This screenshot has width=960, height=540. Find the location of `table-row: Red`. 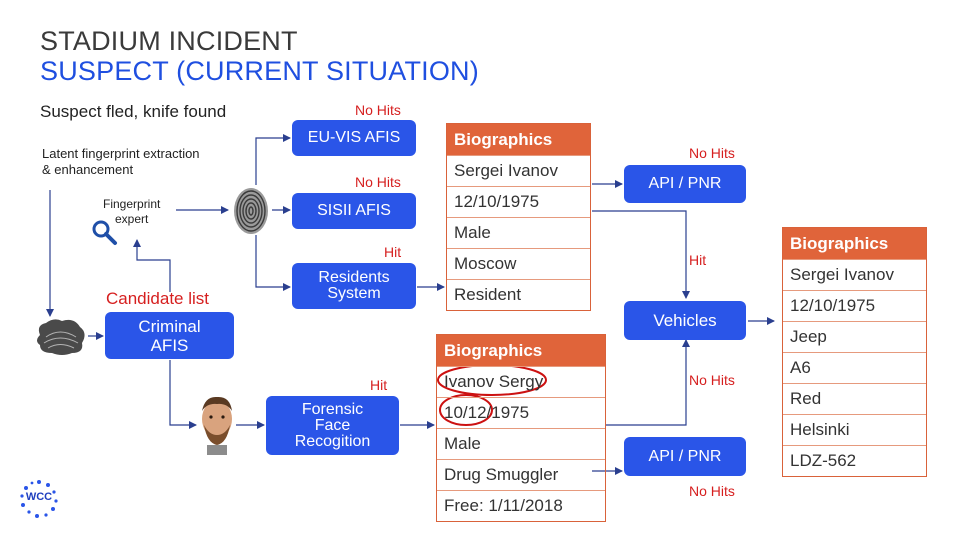

table-row: Red is located at coordinates (854, 398).